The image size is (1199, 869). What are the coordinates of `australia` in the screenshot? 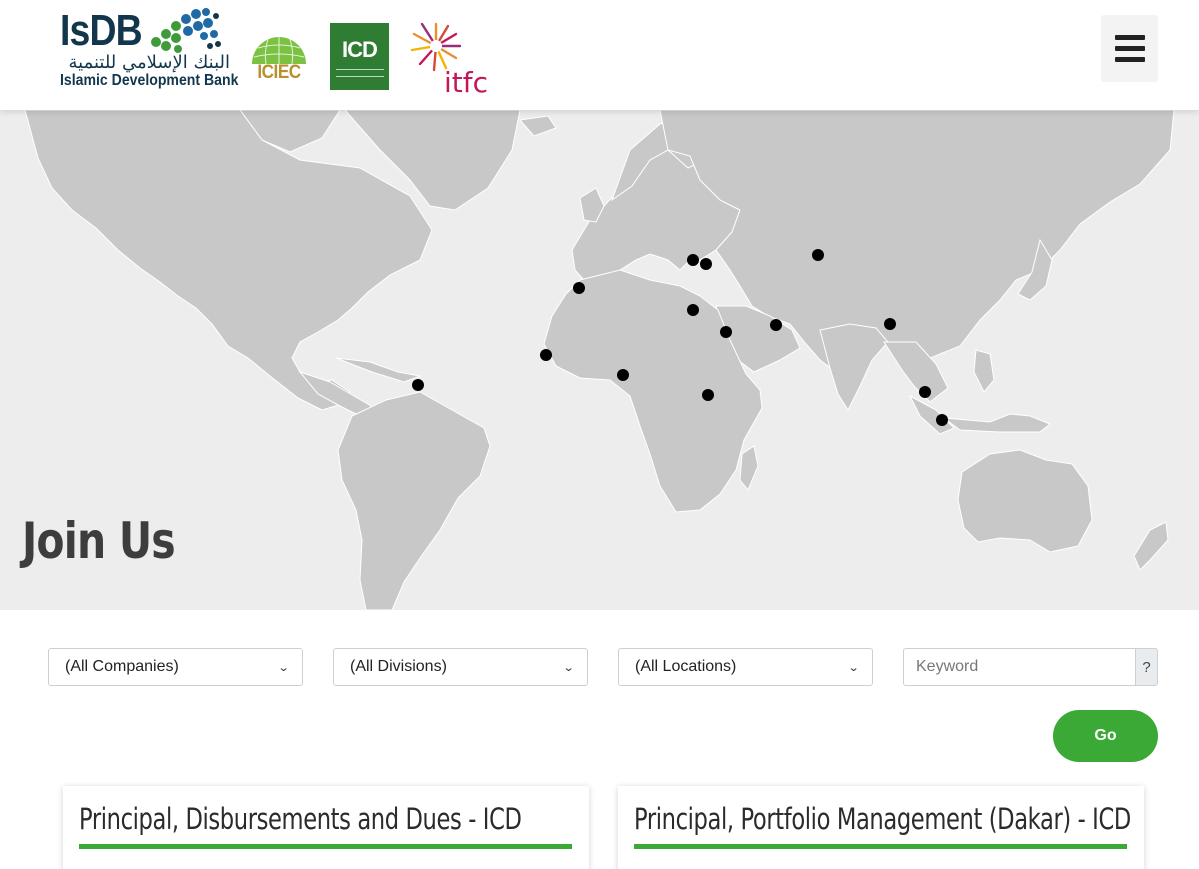 It's located at (1025, 501).